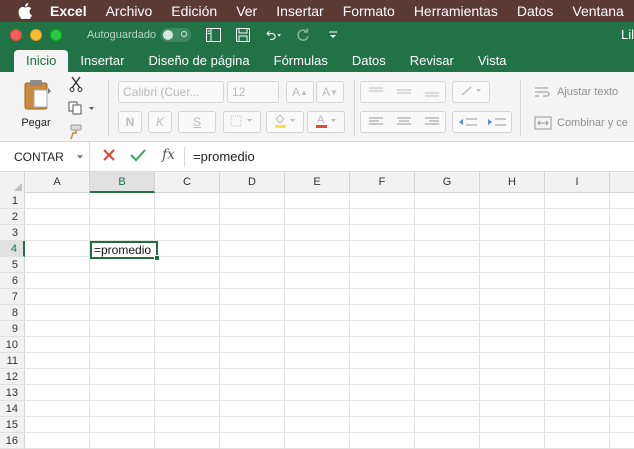  I want to click on increase-font-size-button: A ▲, so click(300, 92).